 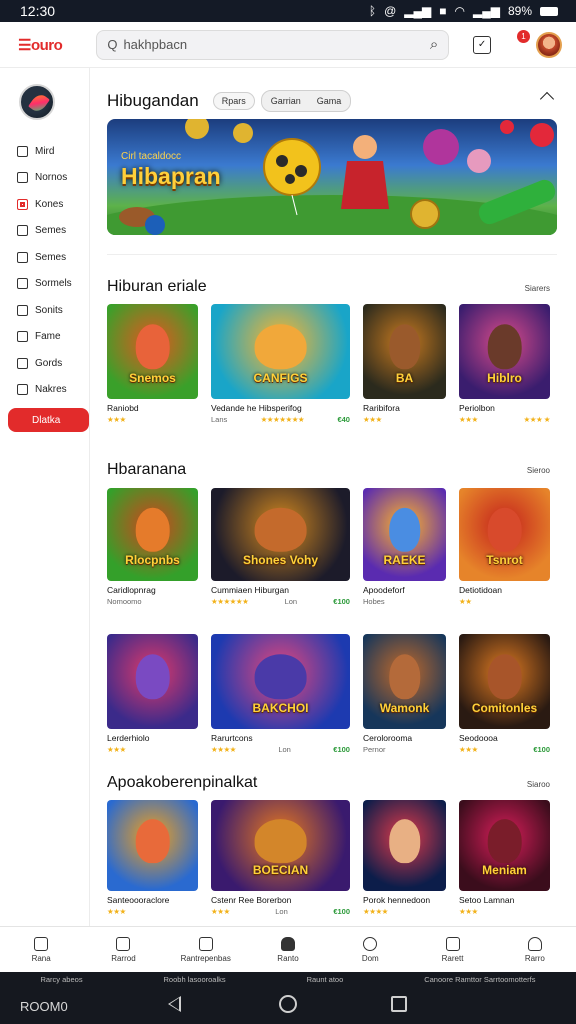 What do you see at coordinates (280, 845) in the screenshot?
I see `game-thumbnail: BOECIAN` at bounding box center [280, 845].